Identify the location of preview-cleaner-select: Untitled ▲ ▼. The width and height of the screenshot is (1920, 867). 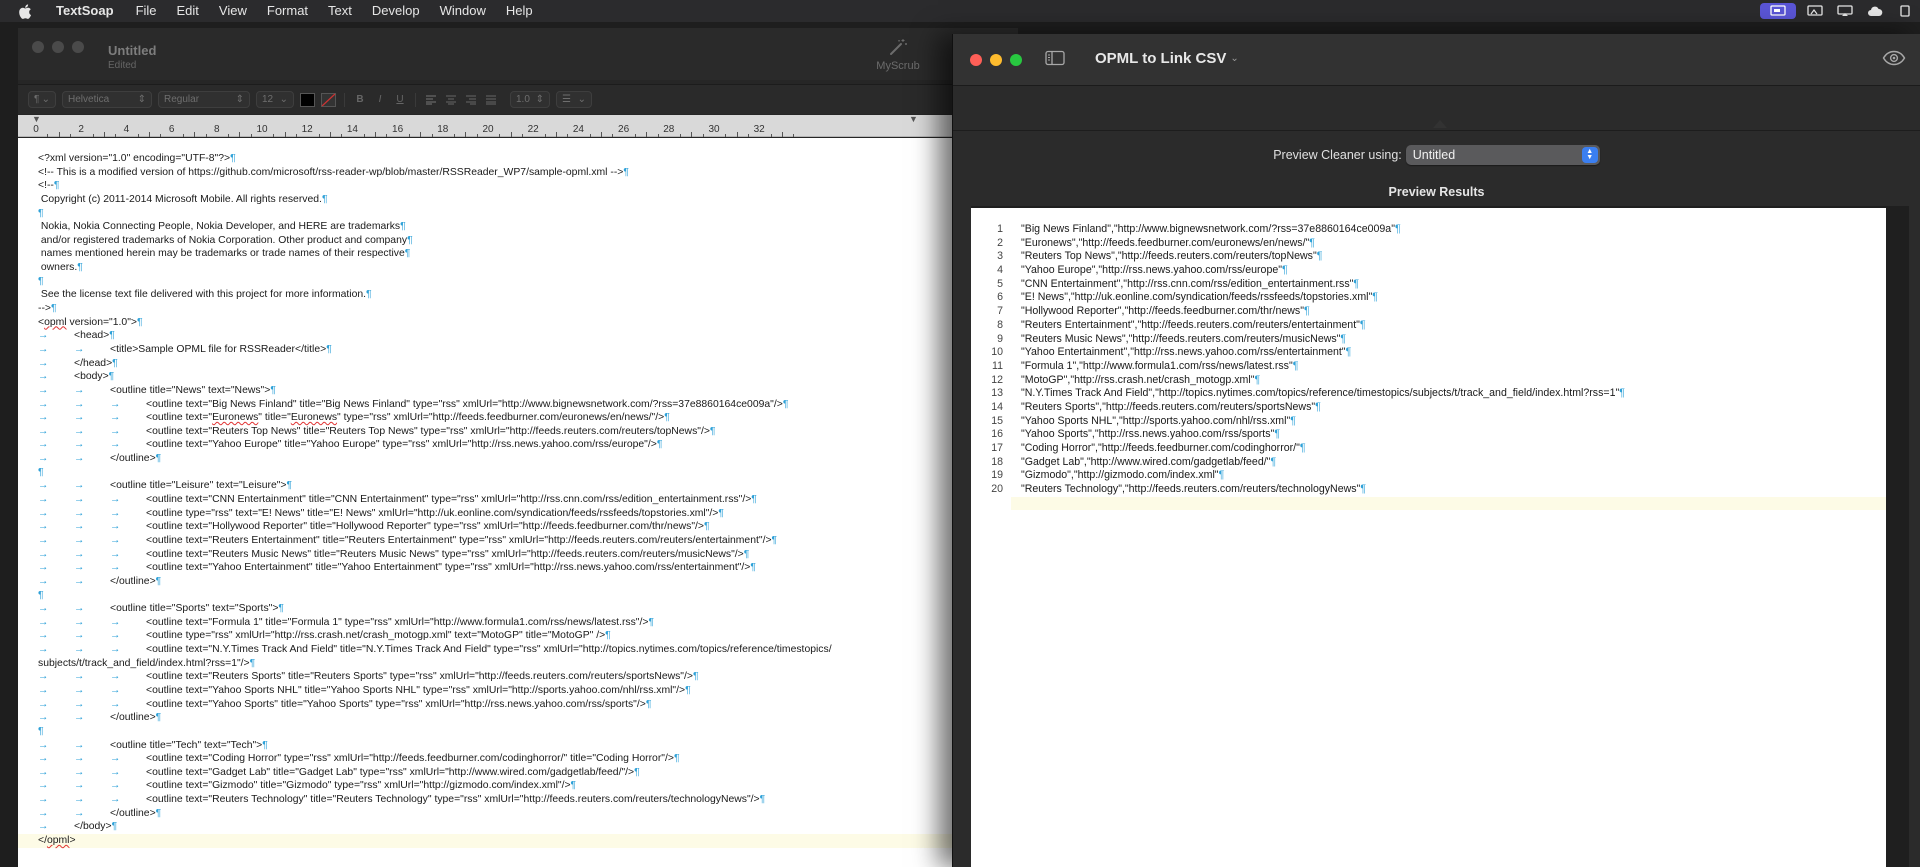
(1502, 155).